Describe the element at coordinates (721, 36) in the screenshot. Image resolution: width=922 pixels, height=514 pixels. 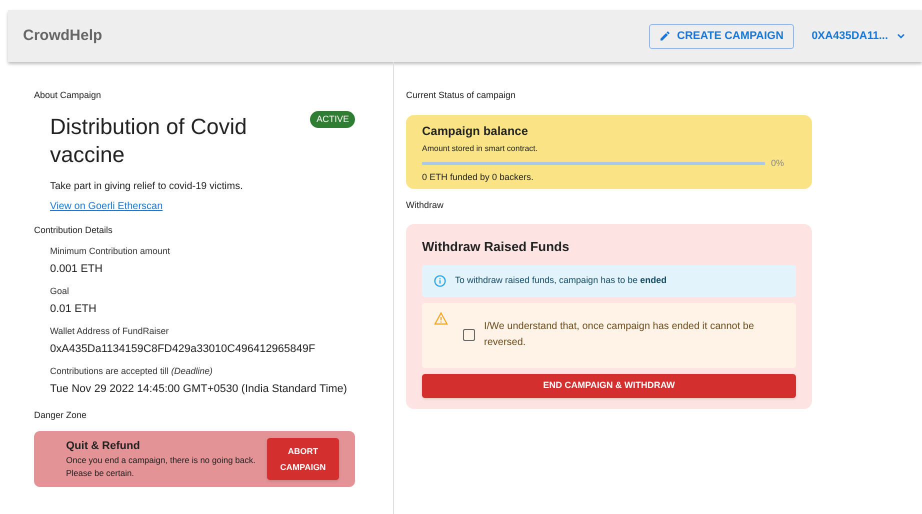
I see `create-campaign-button: CREATE CAMPAIGN` at that location.